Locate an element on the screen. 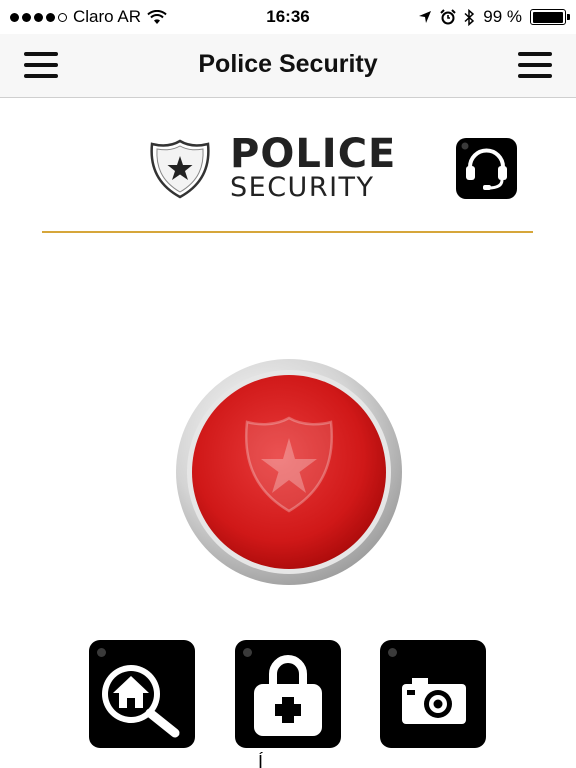  bluetooth-icon is located at coordinates (469, 17).